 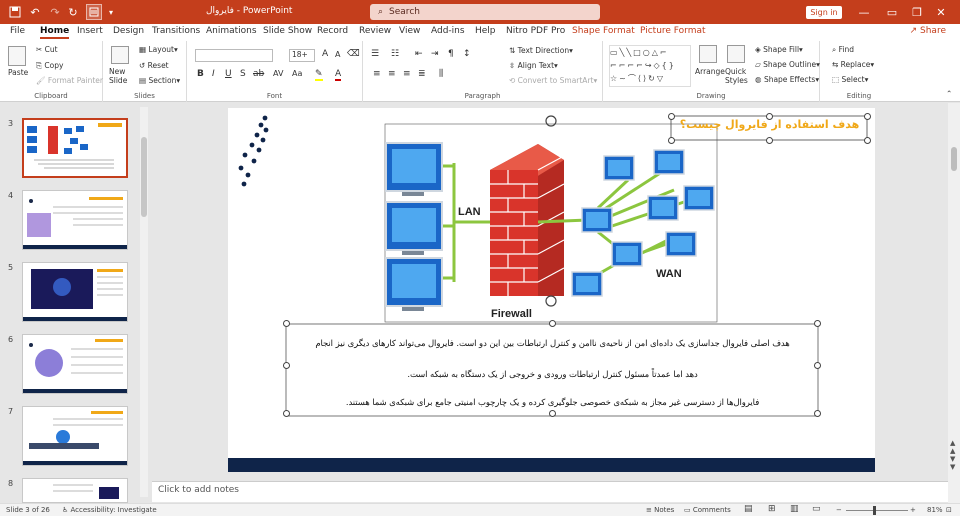 What do you see at coordinates (772, 509) in the screenshot?
I see `slide-sorter-icon: ⊞` at bounding box center [772, 509].